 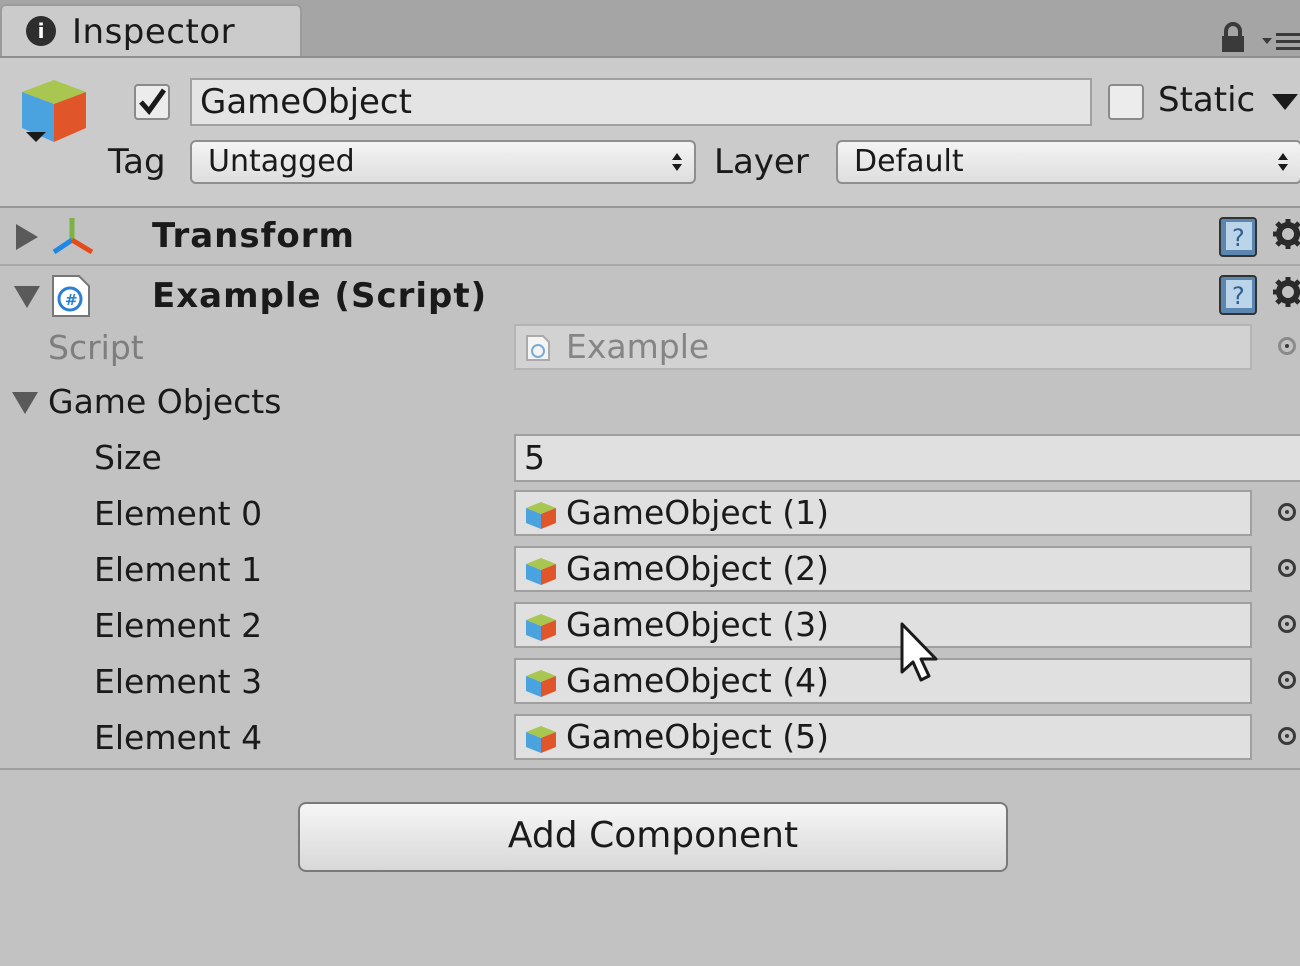 What do you see at coordinates (137, 162) in the screenshot?
I see `tag-label: Tag` at bounding box center [137, 162].